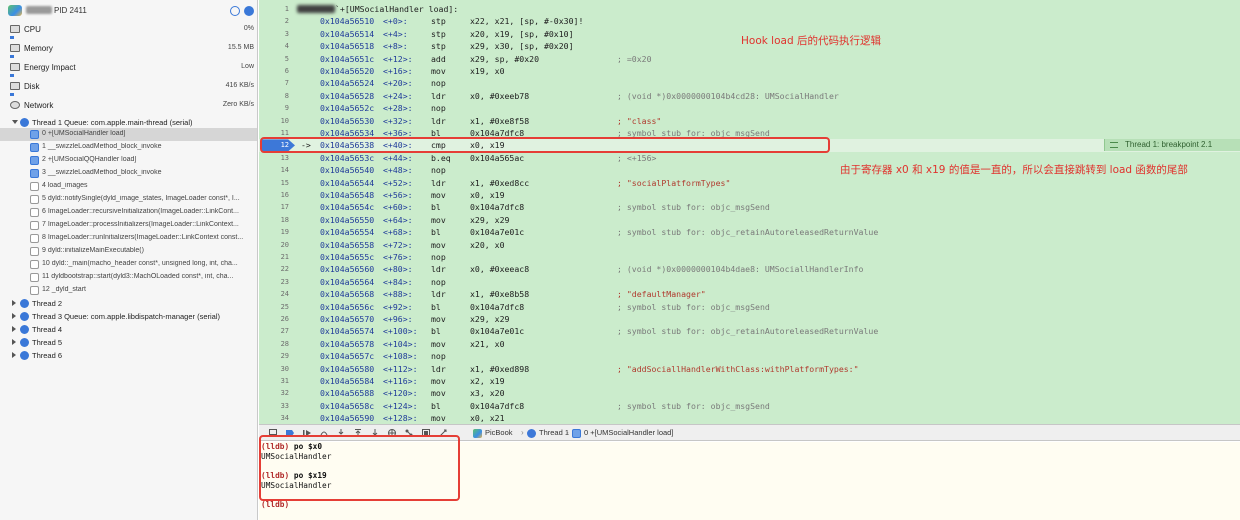 The image size is (1240, 520). Describe the element at coordinates (398, 257) in the screenshot. I see `instruction-offset: <+76>:` at that location.